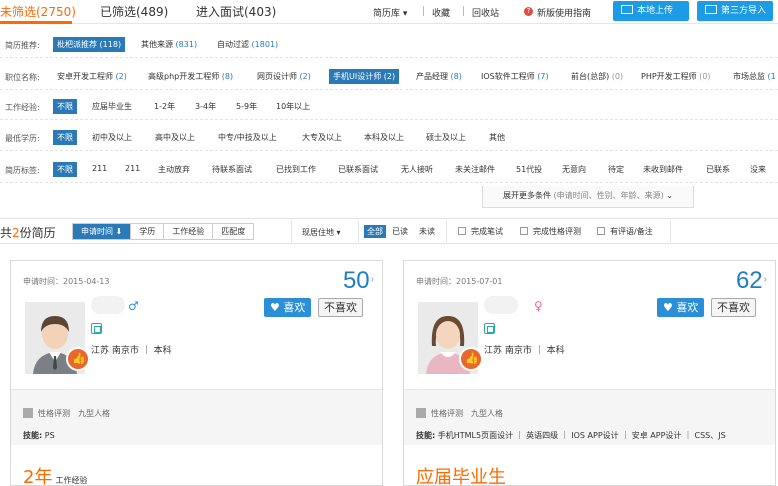 The width and height of the screenshot is (778, 486). I want to click on filter-option: 10年以上, so click(293, 106).